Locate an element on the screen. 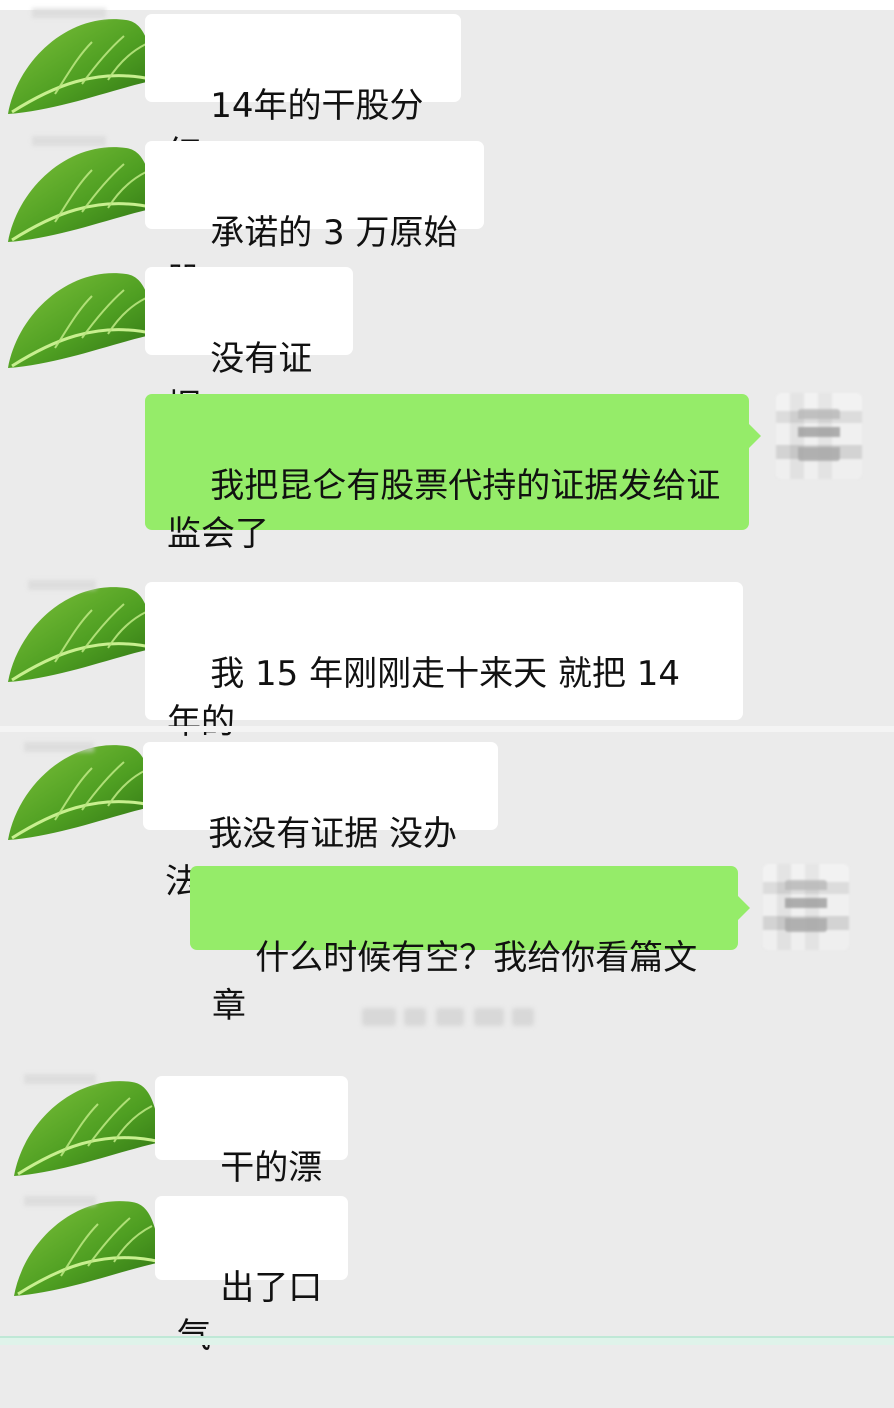  message-bubble-incoming: 14年的干股分红 is located at coordinates (303, 94).